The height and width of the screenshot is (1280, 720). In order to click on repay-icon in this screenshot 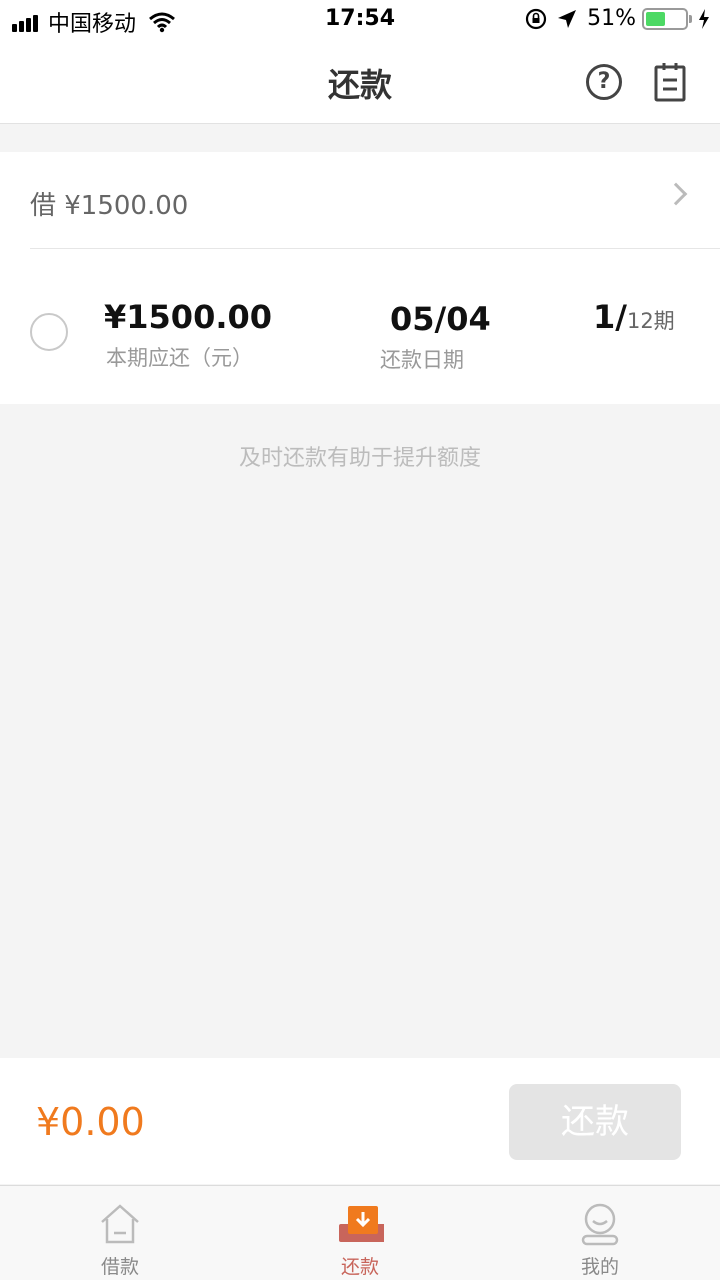, I will do `click(361, 1224)`.